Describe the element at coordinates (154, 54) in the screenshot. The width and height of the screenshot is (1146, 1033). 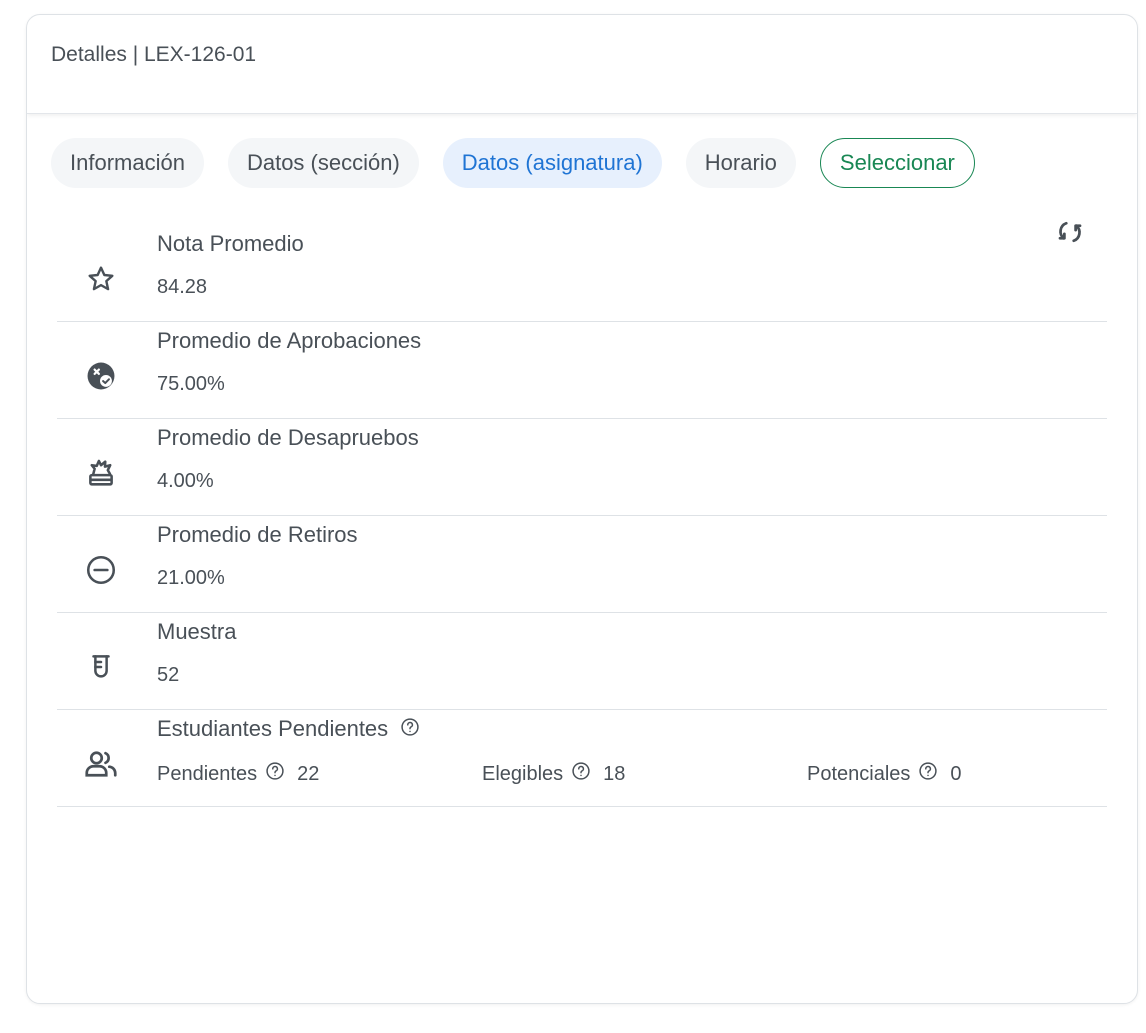
I see `card-title: Detalles | LEX-126-01` at that location.